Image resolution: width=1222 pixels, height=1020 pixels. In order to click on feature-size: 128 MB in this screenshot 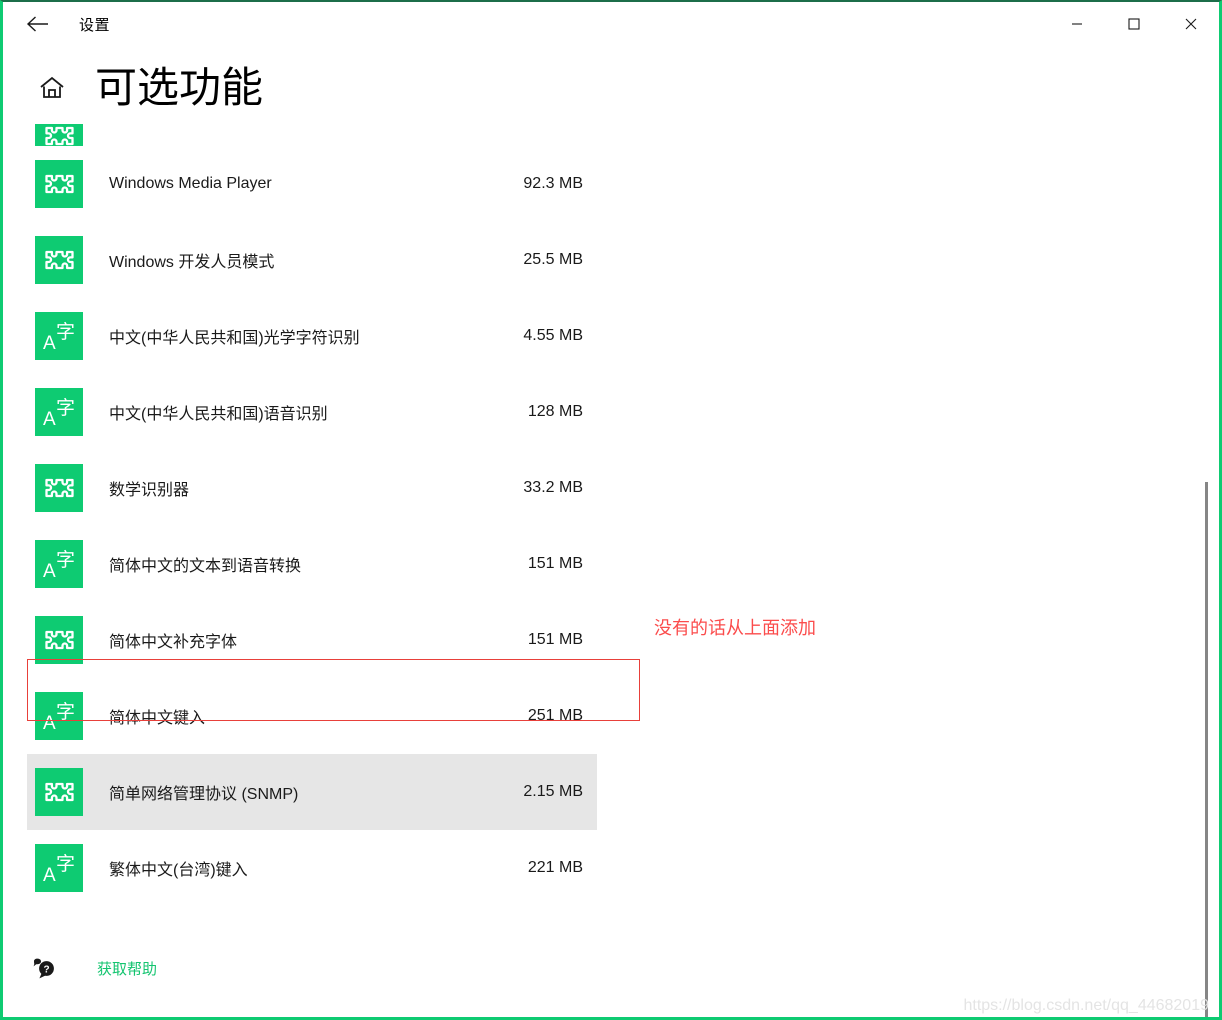, I will do `click(555, 411)`.